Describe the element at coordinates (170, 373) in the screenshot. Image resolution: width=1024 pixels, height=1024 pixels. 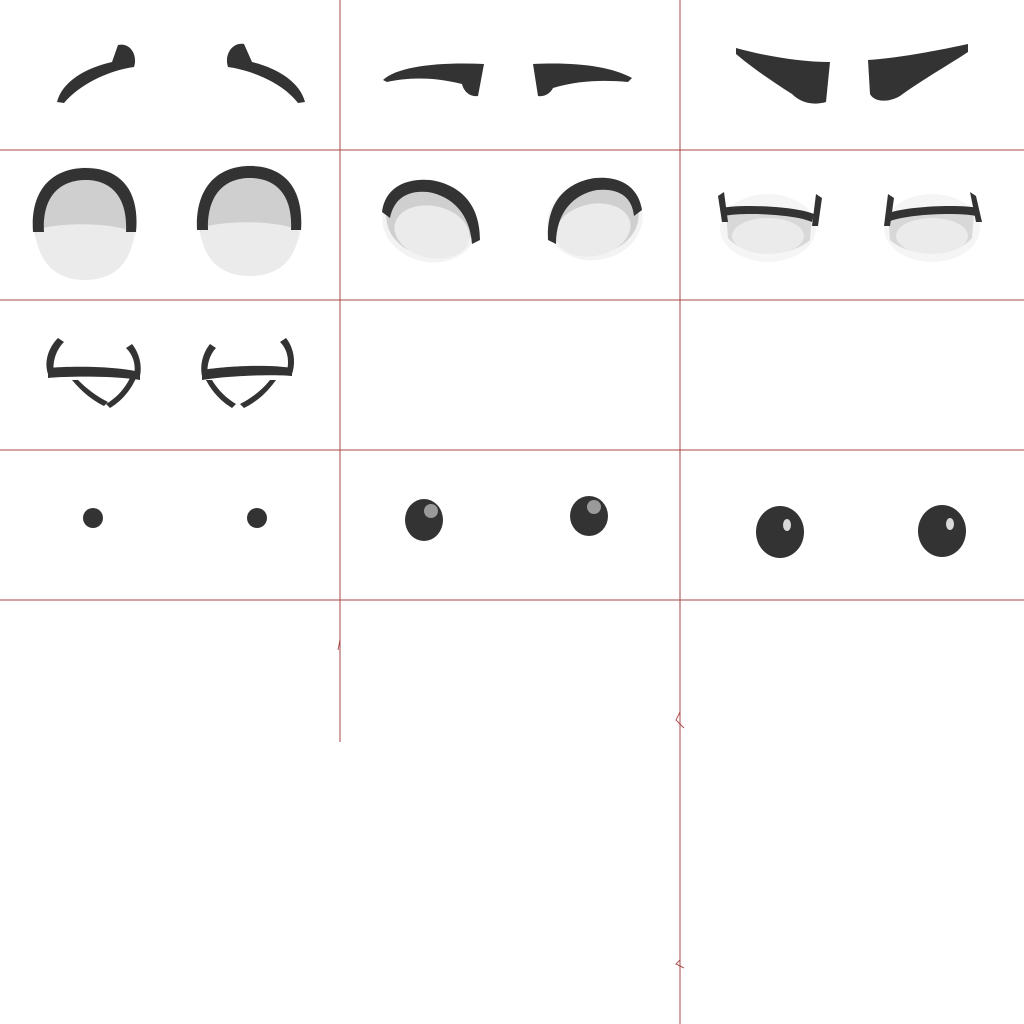
I see `eye-sockets-closed` at that location.